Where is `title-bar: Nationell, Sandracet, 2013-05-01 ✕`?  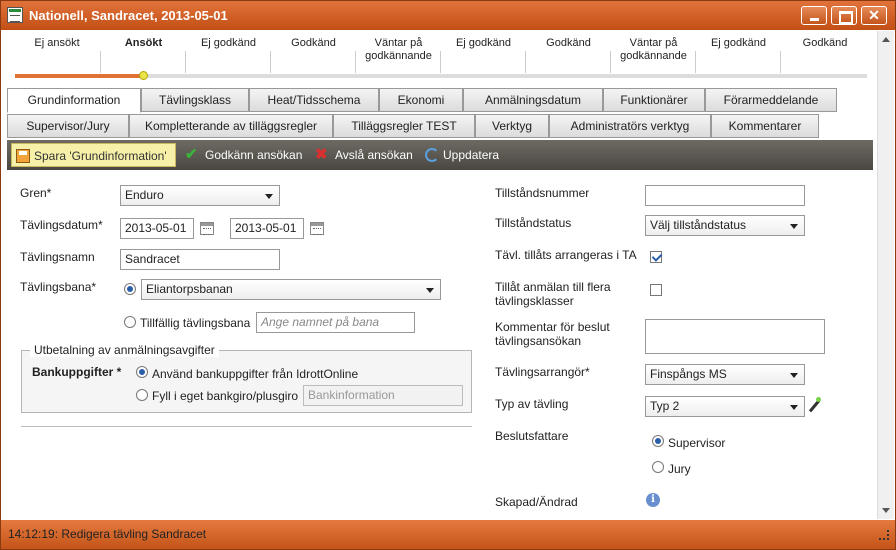
title-bar: Nationell, Sandracet, 2013-05-01 ✕ is located at coordinates (448, 15).